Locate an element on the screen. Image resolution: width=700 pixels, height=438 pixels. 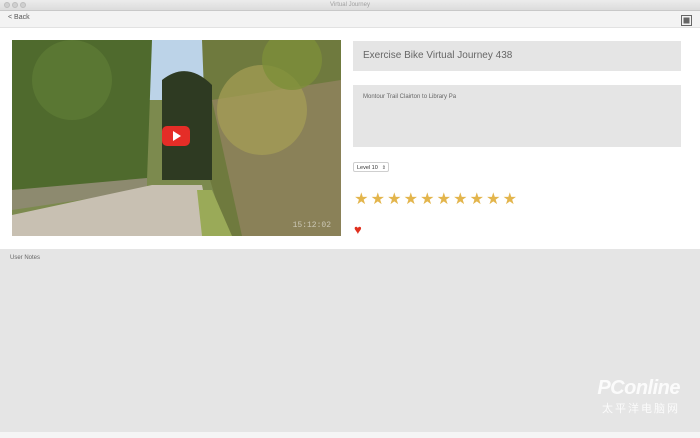
window-titlebar: Virtual Journey is located at coordinates (350, 5).